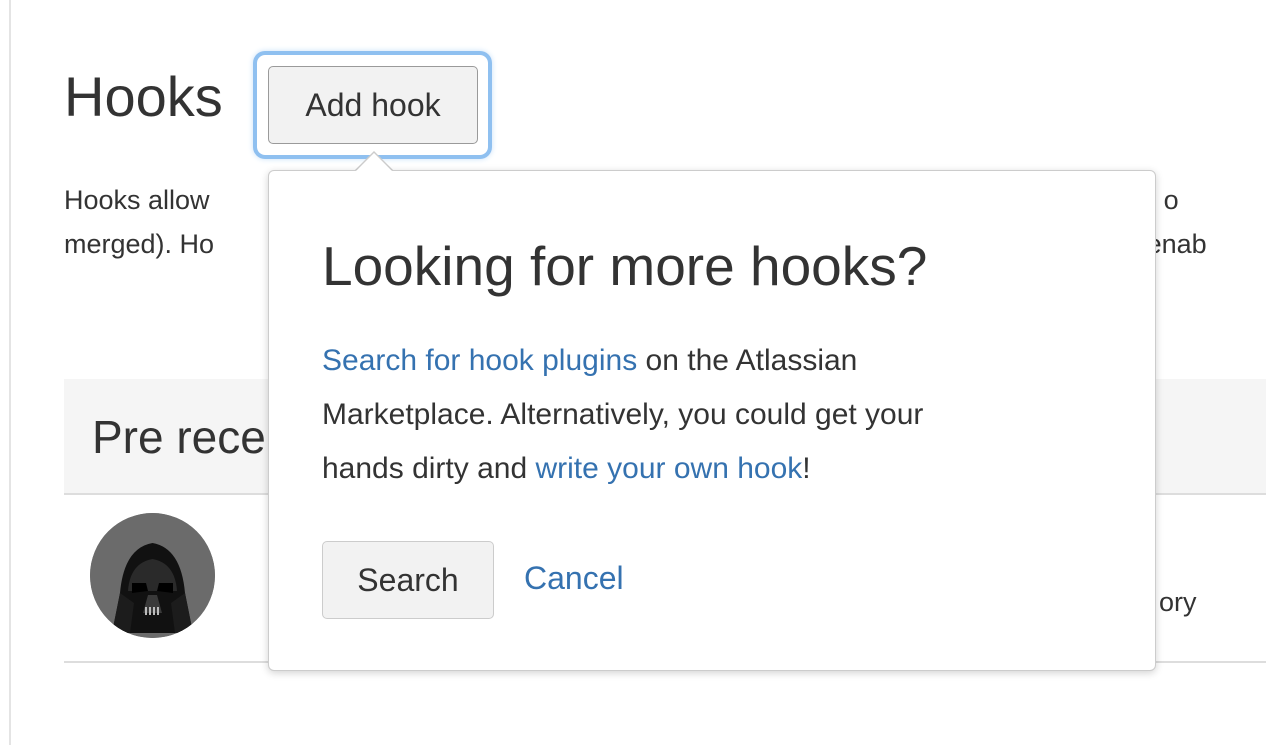  What do you see at coordinates (806, 468) in the screenshot?
I see `dialog-body-exclamation: !` at bounding box center [806, 468].